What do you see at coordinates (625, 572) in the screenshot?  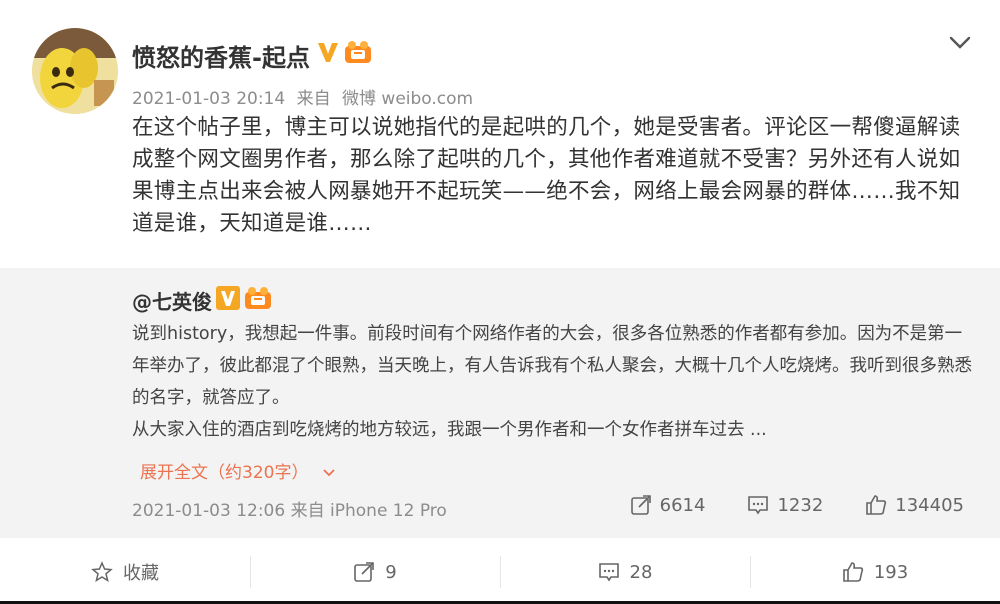 I see `comment-button: 28` at bounding box center [625, 572].